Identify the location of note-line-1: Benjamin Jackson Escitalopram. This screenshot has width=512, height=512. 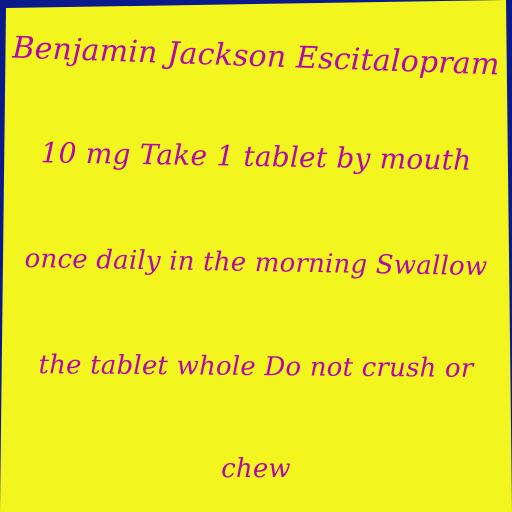
(256, 56).